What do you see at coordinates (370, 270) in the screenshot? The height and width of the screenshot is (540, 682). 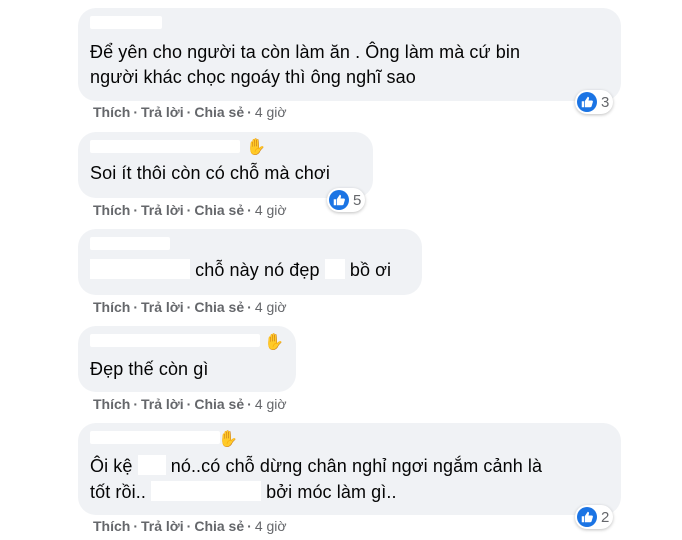 I see `comment-text-part: bồ ơi` at bounding box center [370, 270].